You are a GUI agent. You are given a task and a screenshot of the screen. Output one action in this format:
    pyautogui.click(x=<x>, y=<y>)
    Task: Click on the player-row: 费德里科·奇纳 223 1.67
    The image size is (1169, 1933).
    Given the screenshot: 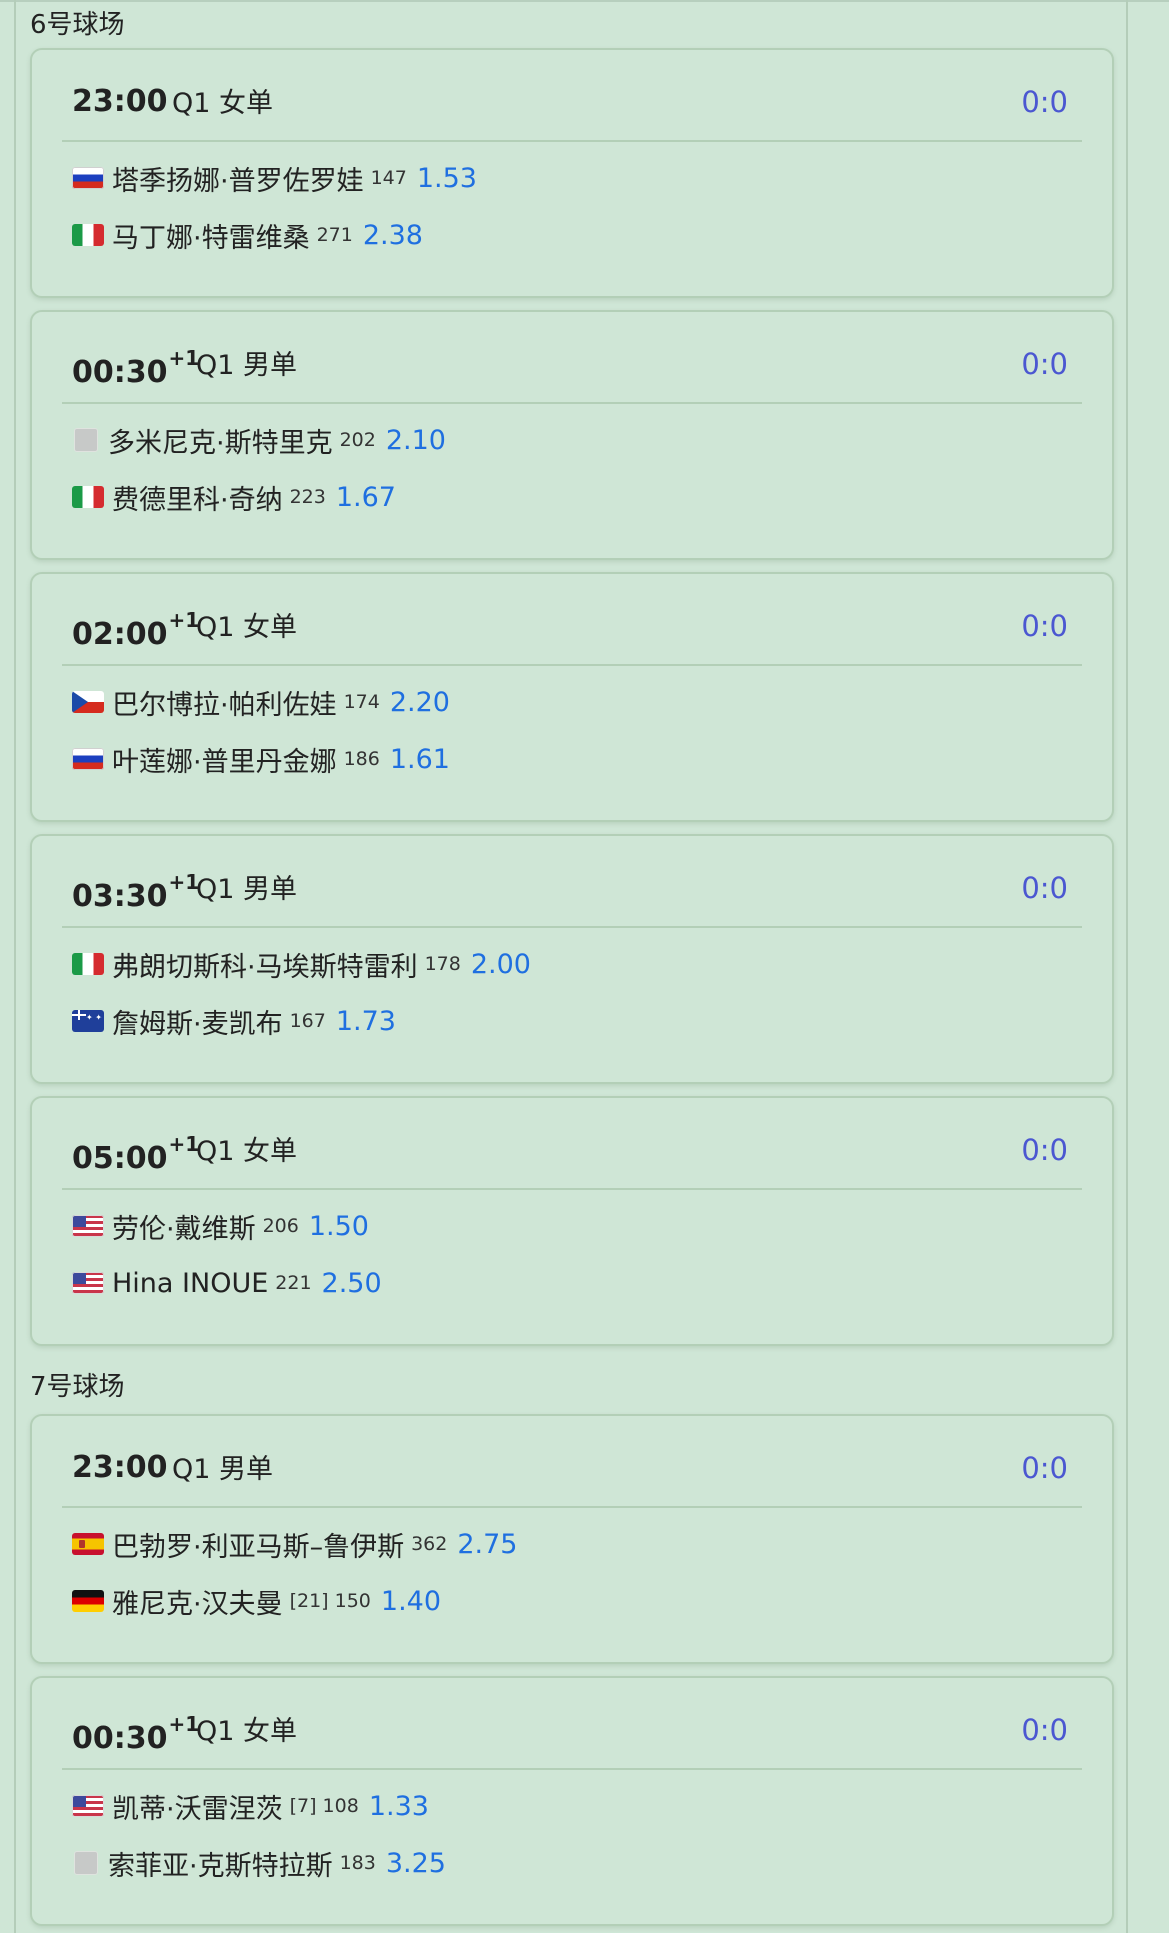 What is the action you would take?
    pyautogui.click(x=234, y=497)
    